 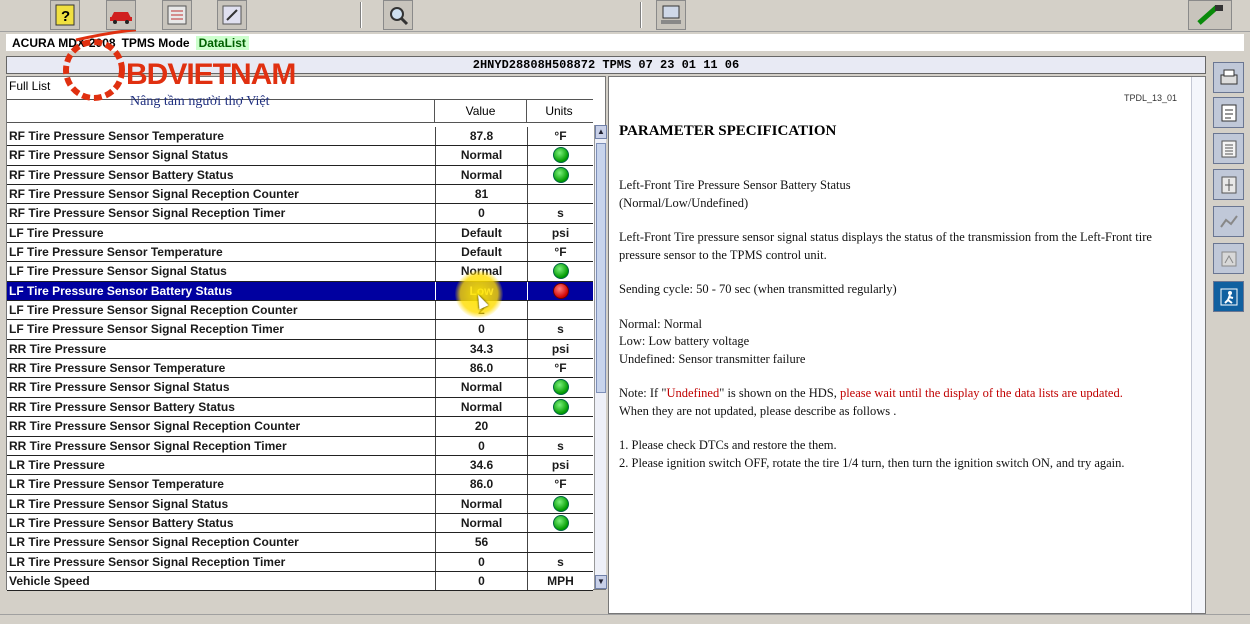 What do you see at coordinates (481, 368) in the screenshot?
I see `row-value: 86.0` at bounding box center [481, 368].